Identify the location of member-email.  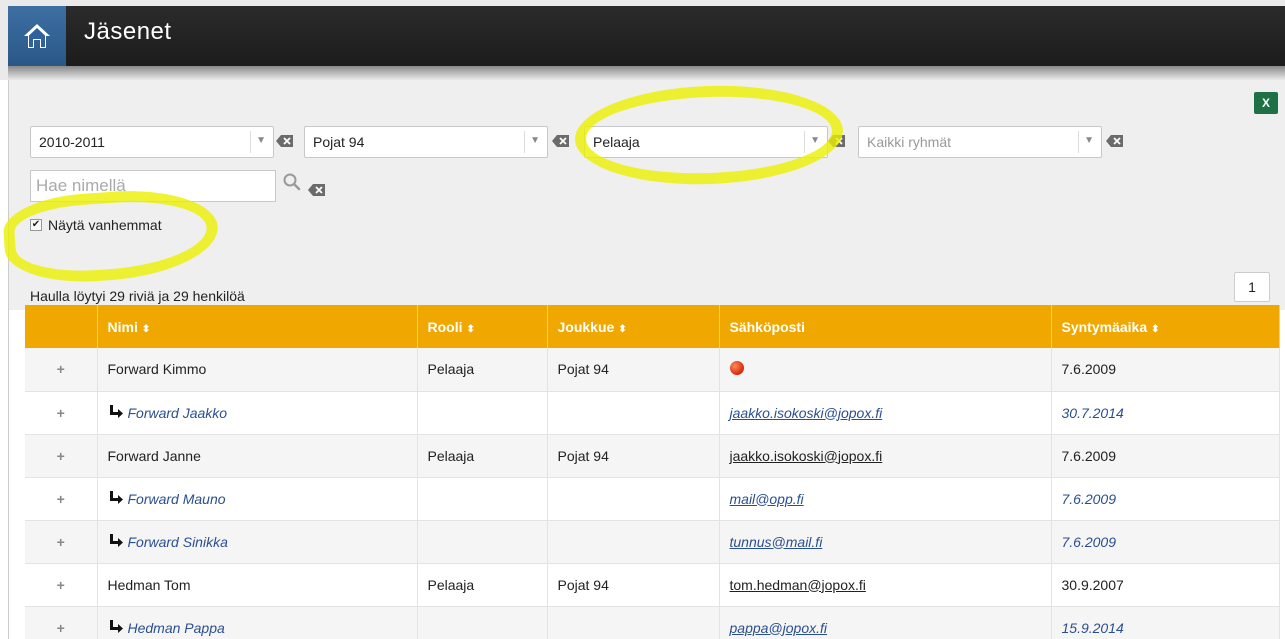
(885, 370).